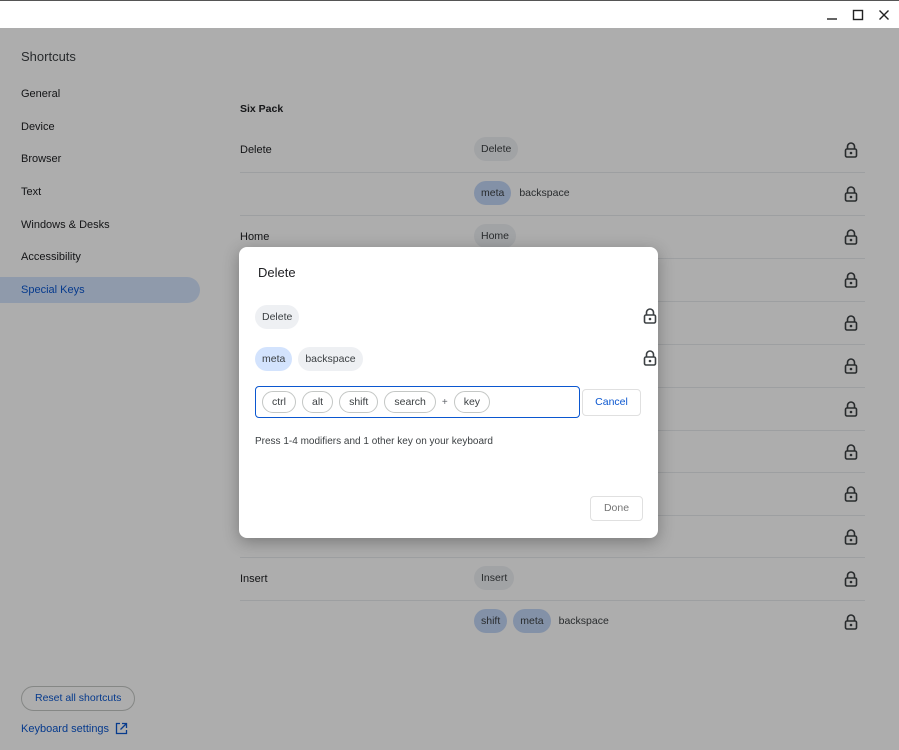 The height and width of the screenshot is (750, 899). What do you see at coordinates (616, 508) in the screenshot?
I see `done-button: Done` at bounding box center [616, 508].